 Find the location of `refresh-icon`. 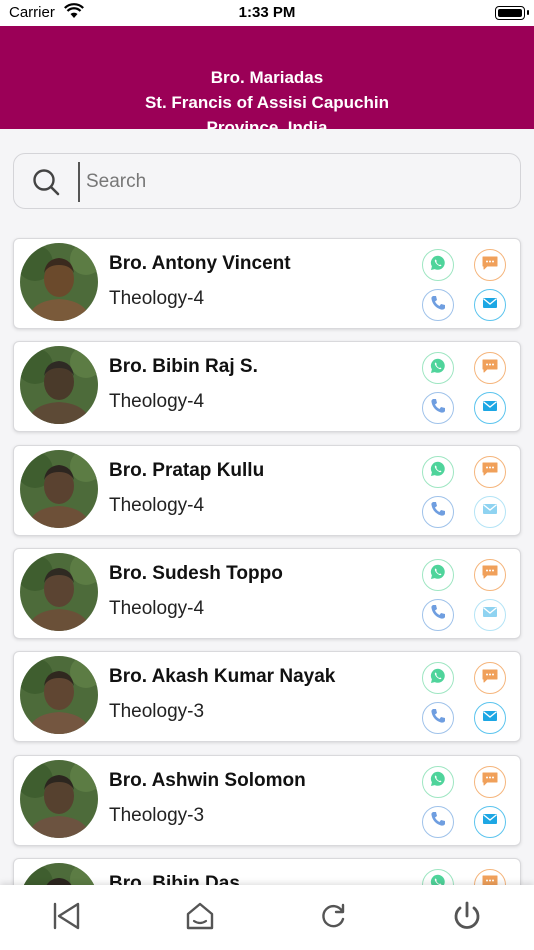

refresh-icon is located at coordinates (333, 916).